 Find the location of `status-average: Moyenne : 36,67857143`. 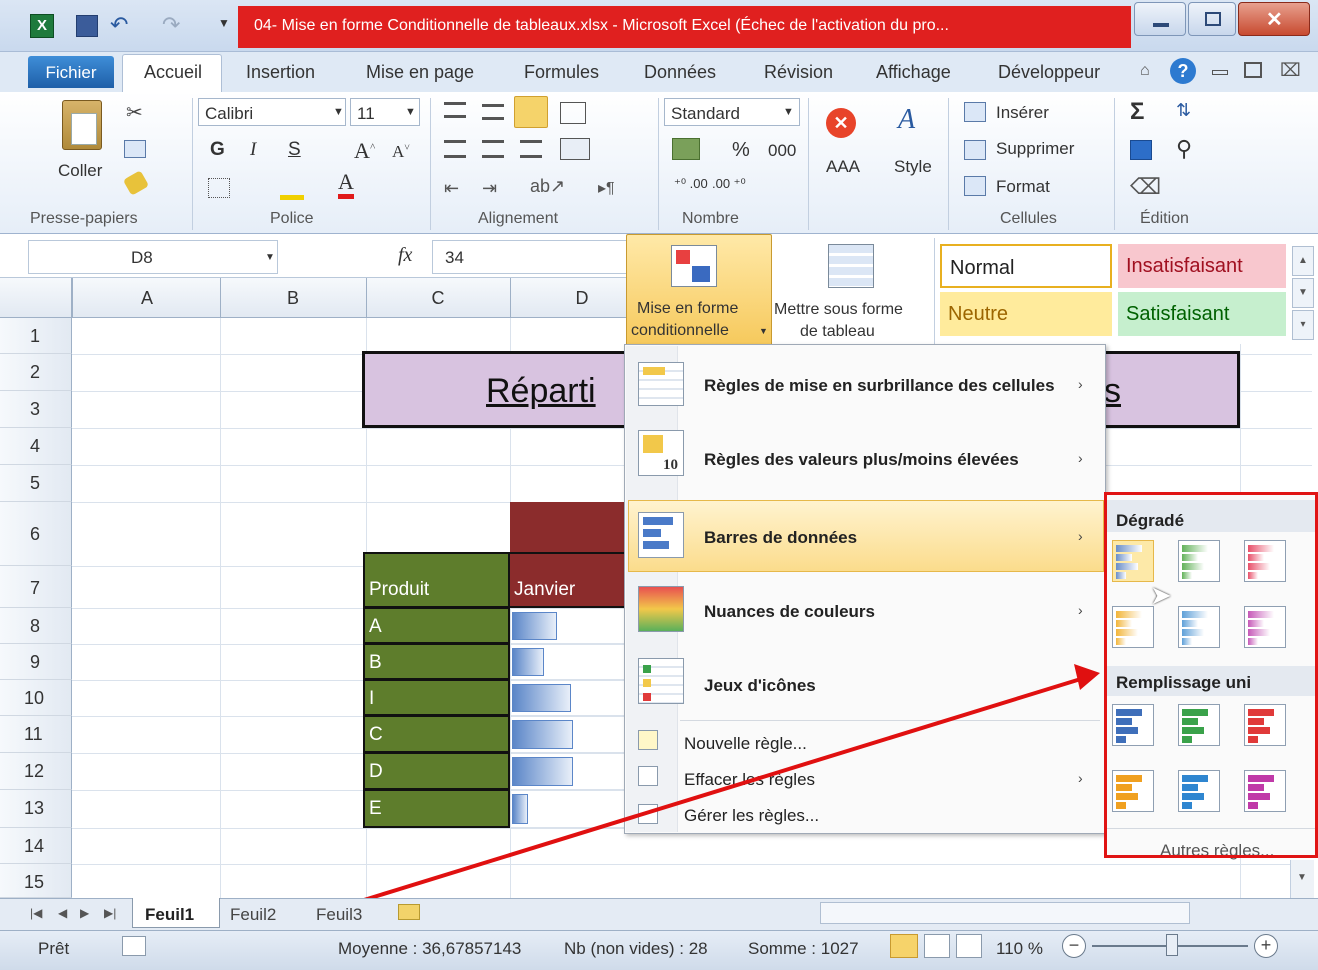

status-average: Moyenne : 36,67857143 is located at coordinates (430, 948).